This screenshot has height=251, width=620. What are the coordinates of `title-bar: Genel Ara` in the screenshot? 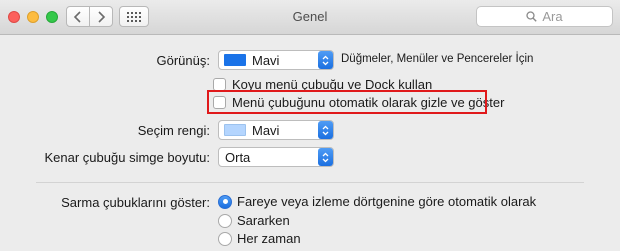 It's located at (310, 17).